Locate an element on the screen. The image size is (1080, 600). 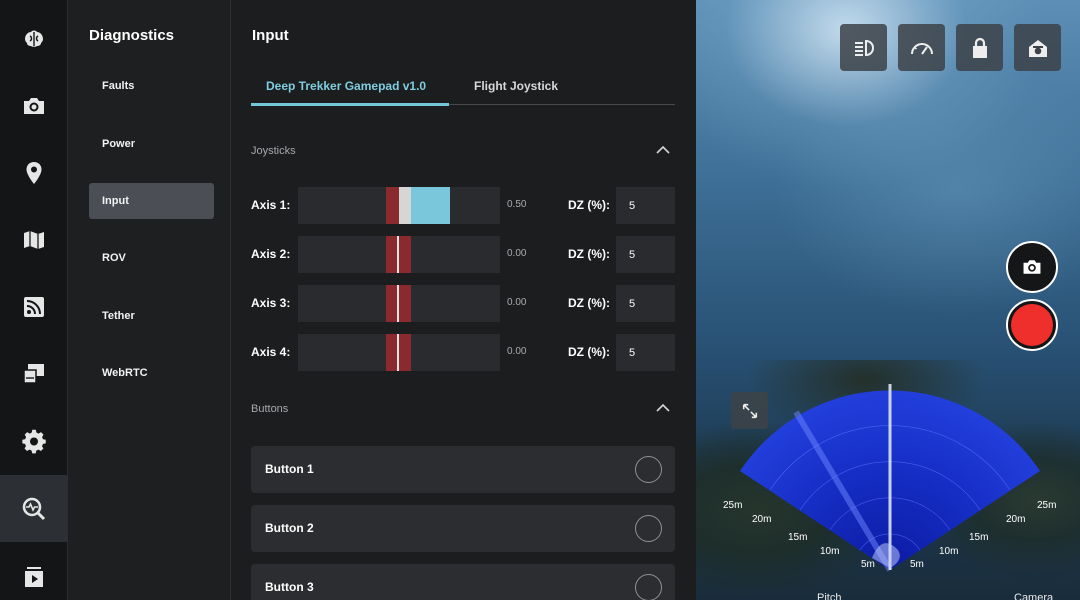
joysticks-section-header: Joysticks is located at coordinates (463, 151).